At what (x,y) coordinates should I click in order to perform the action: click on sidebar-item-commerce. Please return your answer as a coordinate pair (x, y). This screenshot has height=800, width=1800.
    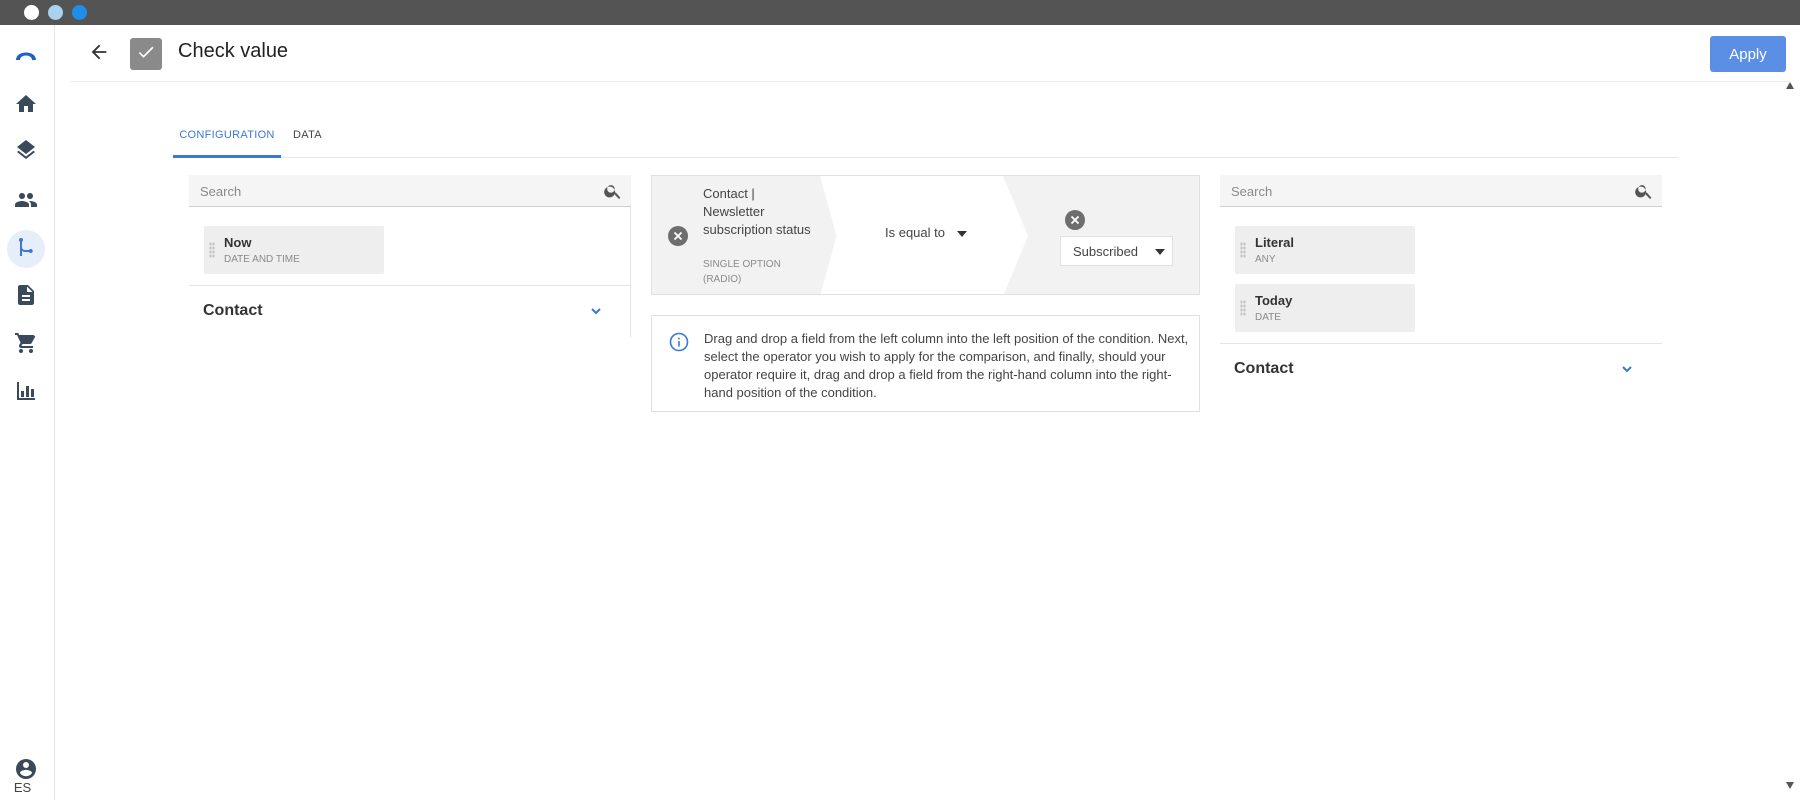
    Looking at the image, I should click on (26, 345).